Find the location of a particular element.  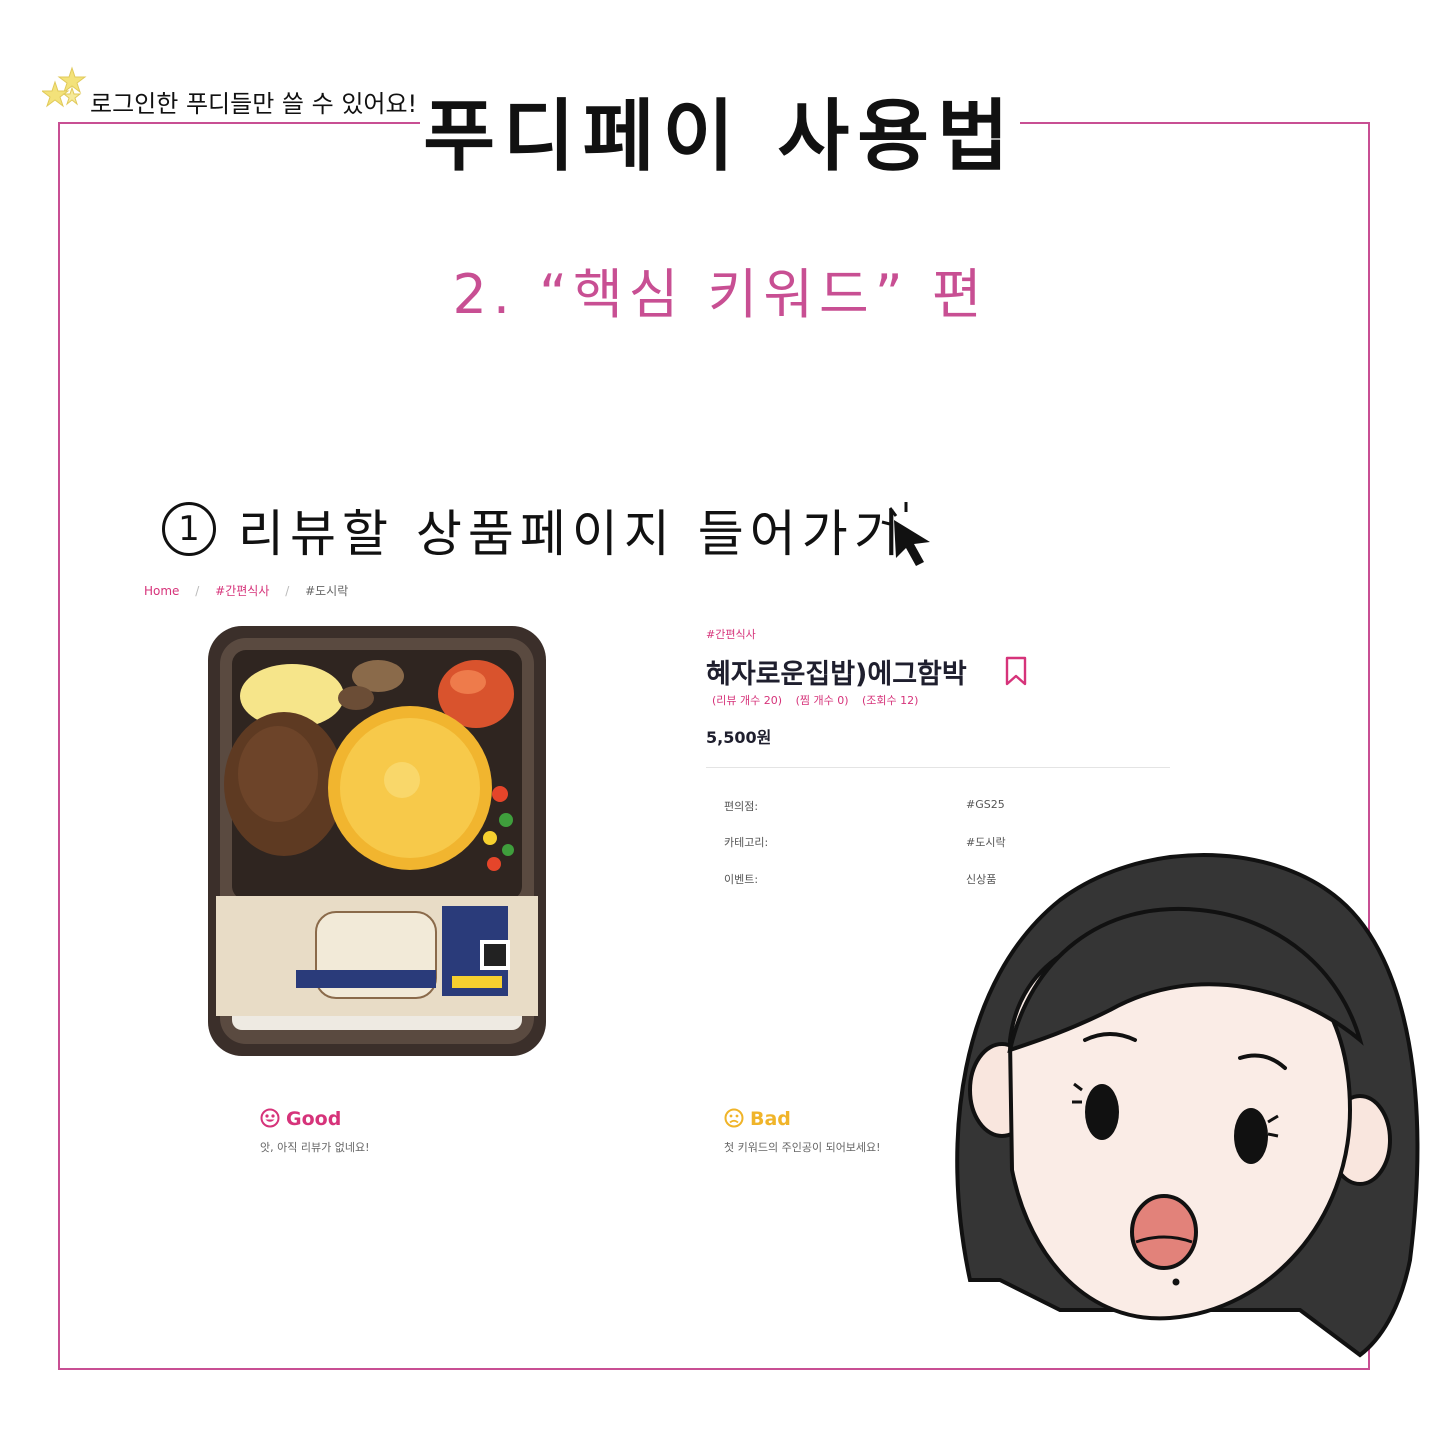

step-instruction: 리뷰할 상품페이지 들어가기 is located at coordinates (572, 534).